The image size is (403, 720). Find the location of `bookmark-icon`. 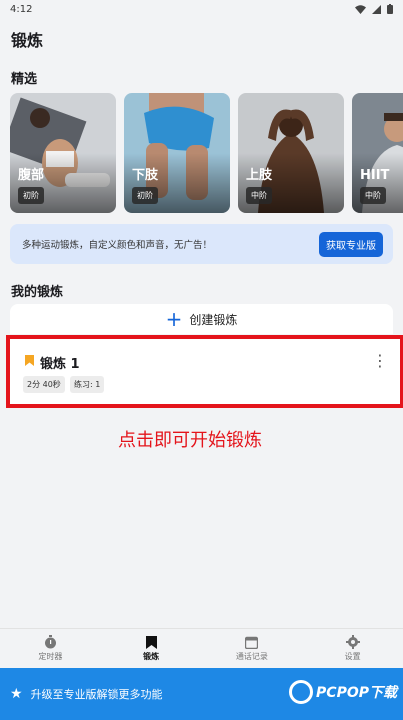

bookmark-icon is located at coordinates (151, 642).